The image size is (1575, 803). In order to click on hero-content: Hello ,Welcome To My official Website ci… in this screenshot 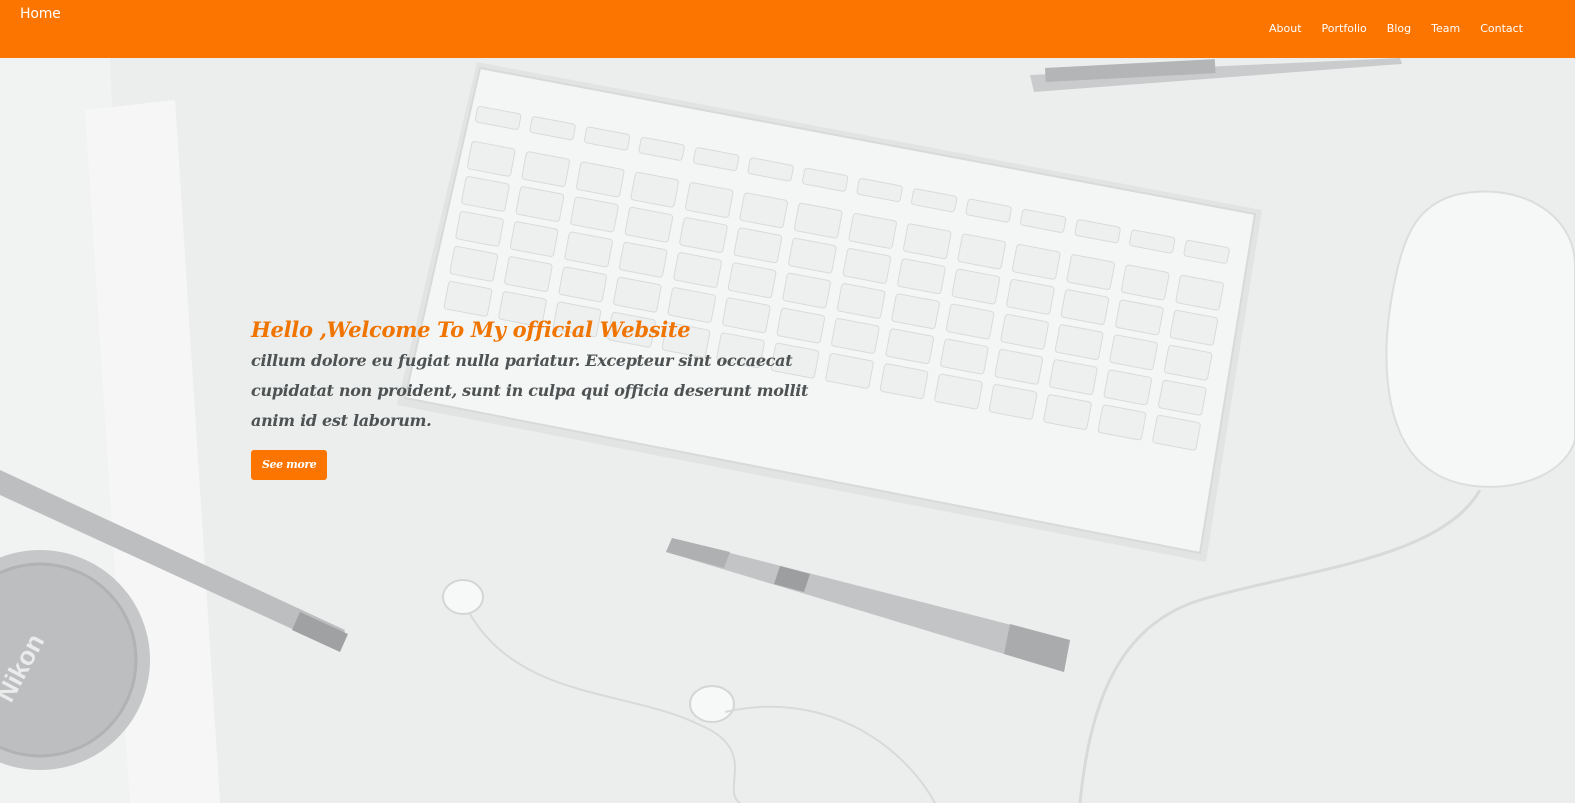, I will do `click(536, 397)`.